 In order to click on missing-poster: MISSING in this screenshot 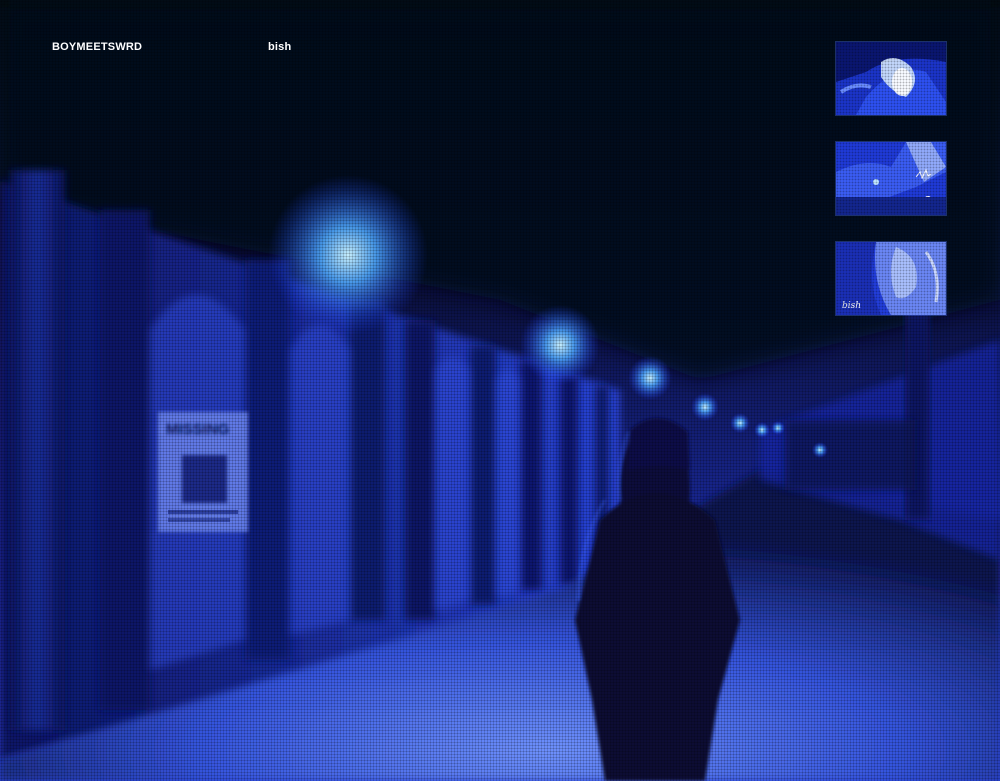, I will do `click(203, 472)`.